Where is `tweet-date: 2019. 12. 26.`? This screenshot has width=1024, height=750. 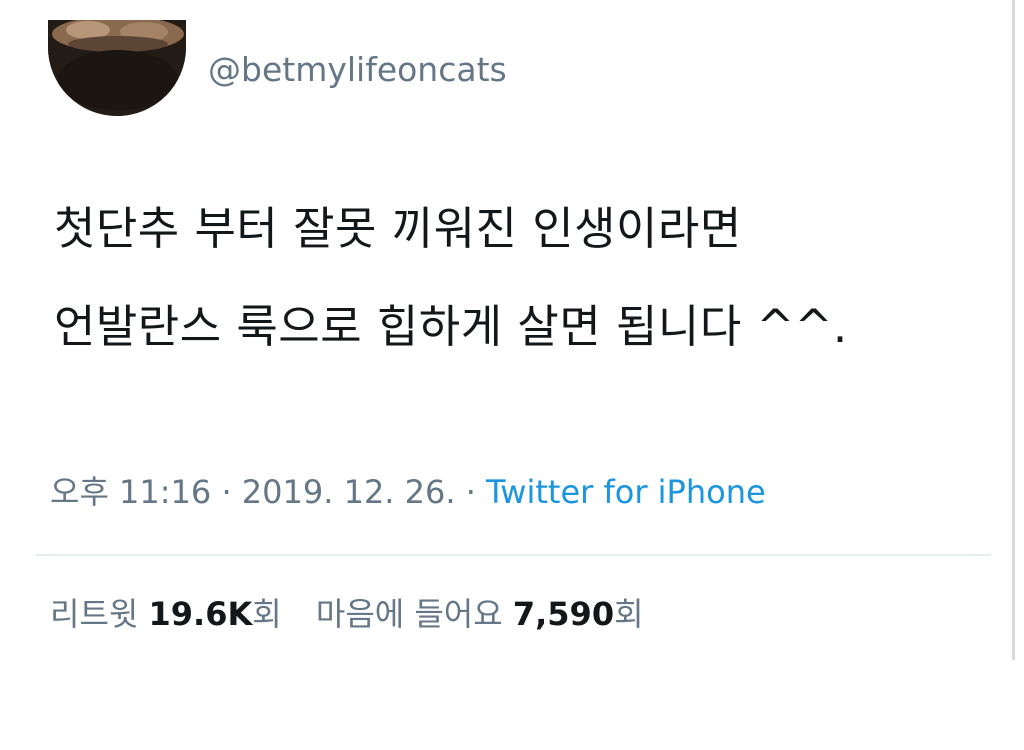 tweet-date: 2019. 12. 26. is located at coordinates (349, 492).